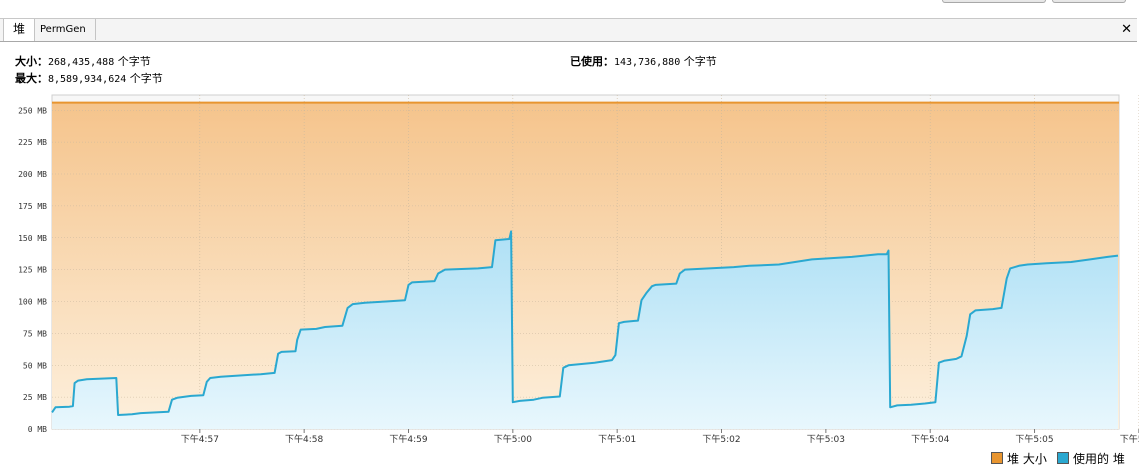 The width and height of the screenshot is (1139, 473). Describe the element at coordinates (1063, 458) in the screenshot. I see `legend-used-heap-swatch` at that location.